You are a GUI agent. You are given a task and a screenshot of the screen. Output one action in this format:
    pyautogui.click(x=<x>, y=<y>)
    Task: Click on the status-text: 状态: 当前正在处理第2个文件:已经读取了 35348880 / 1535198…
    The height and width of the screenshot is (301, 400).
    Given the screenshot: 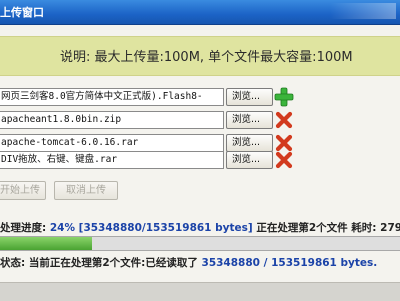 What is the action you would take?
    pyautogui.click(x=188, y=262)
    